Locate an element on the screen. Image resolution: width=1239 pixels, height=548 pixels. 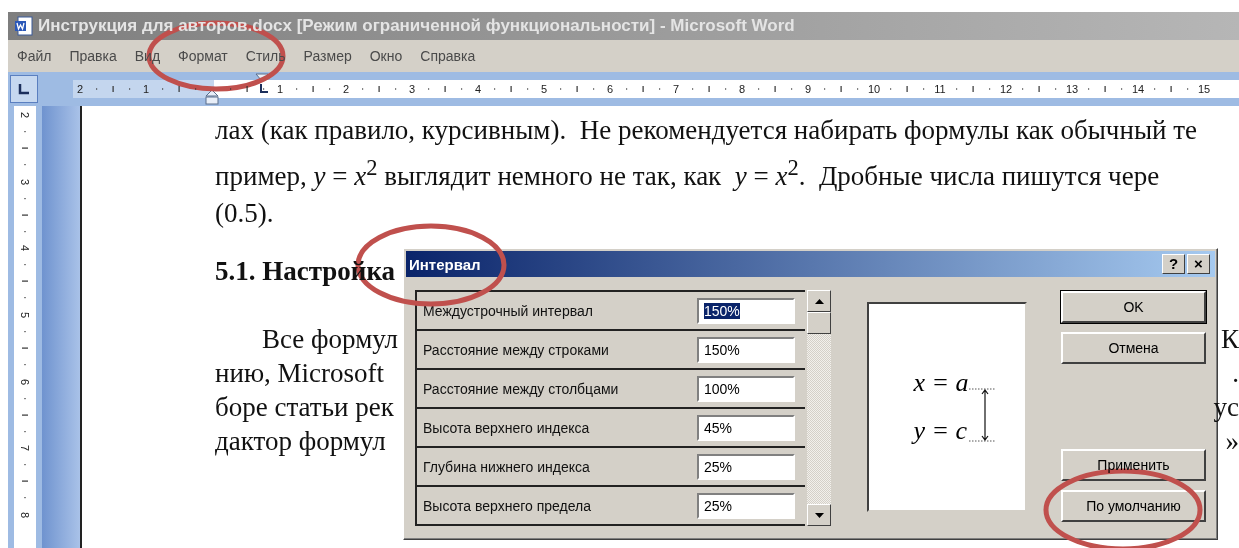
text-fragment: » is located at coordinates (1232, 441).